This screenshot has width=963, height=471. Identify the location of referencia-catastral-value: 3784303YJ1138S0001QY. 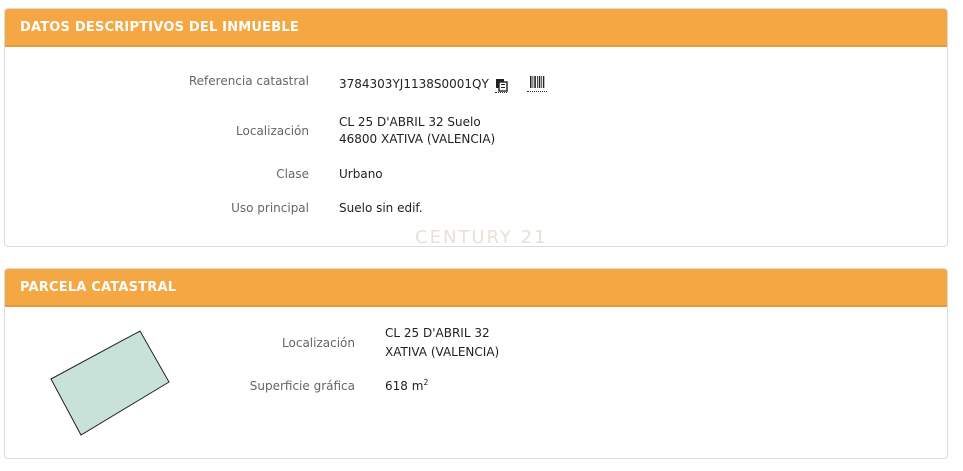
(414, 84).